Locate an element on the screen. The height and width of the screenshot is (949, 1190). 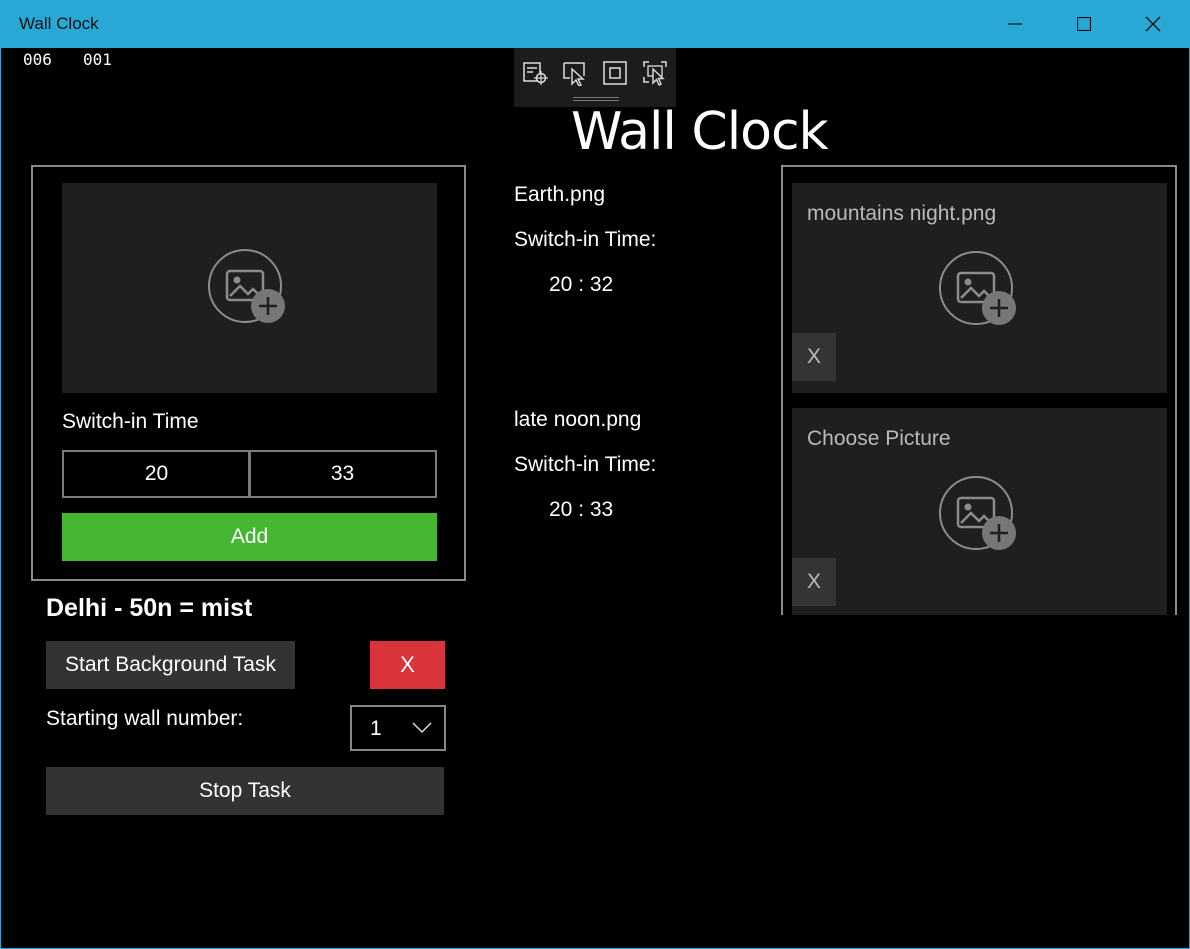
close-button is located at coordinates (1153, 24).